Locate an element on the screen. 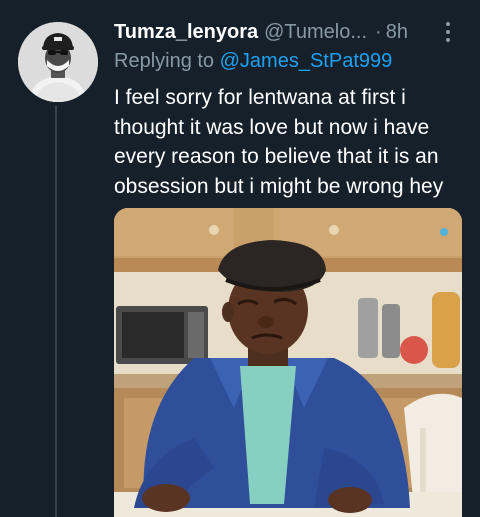 This screenshot has height=517, width=480. replying-to: Replying to @James_StPat999 is located at coordinates (253, 61).